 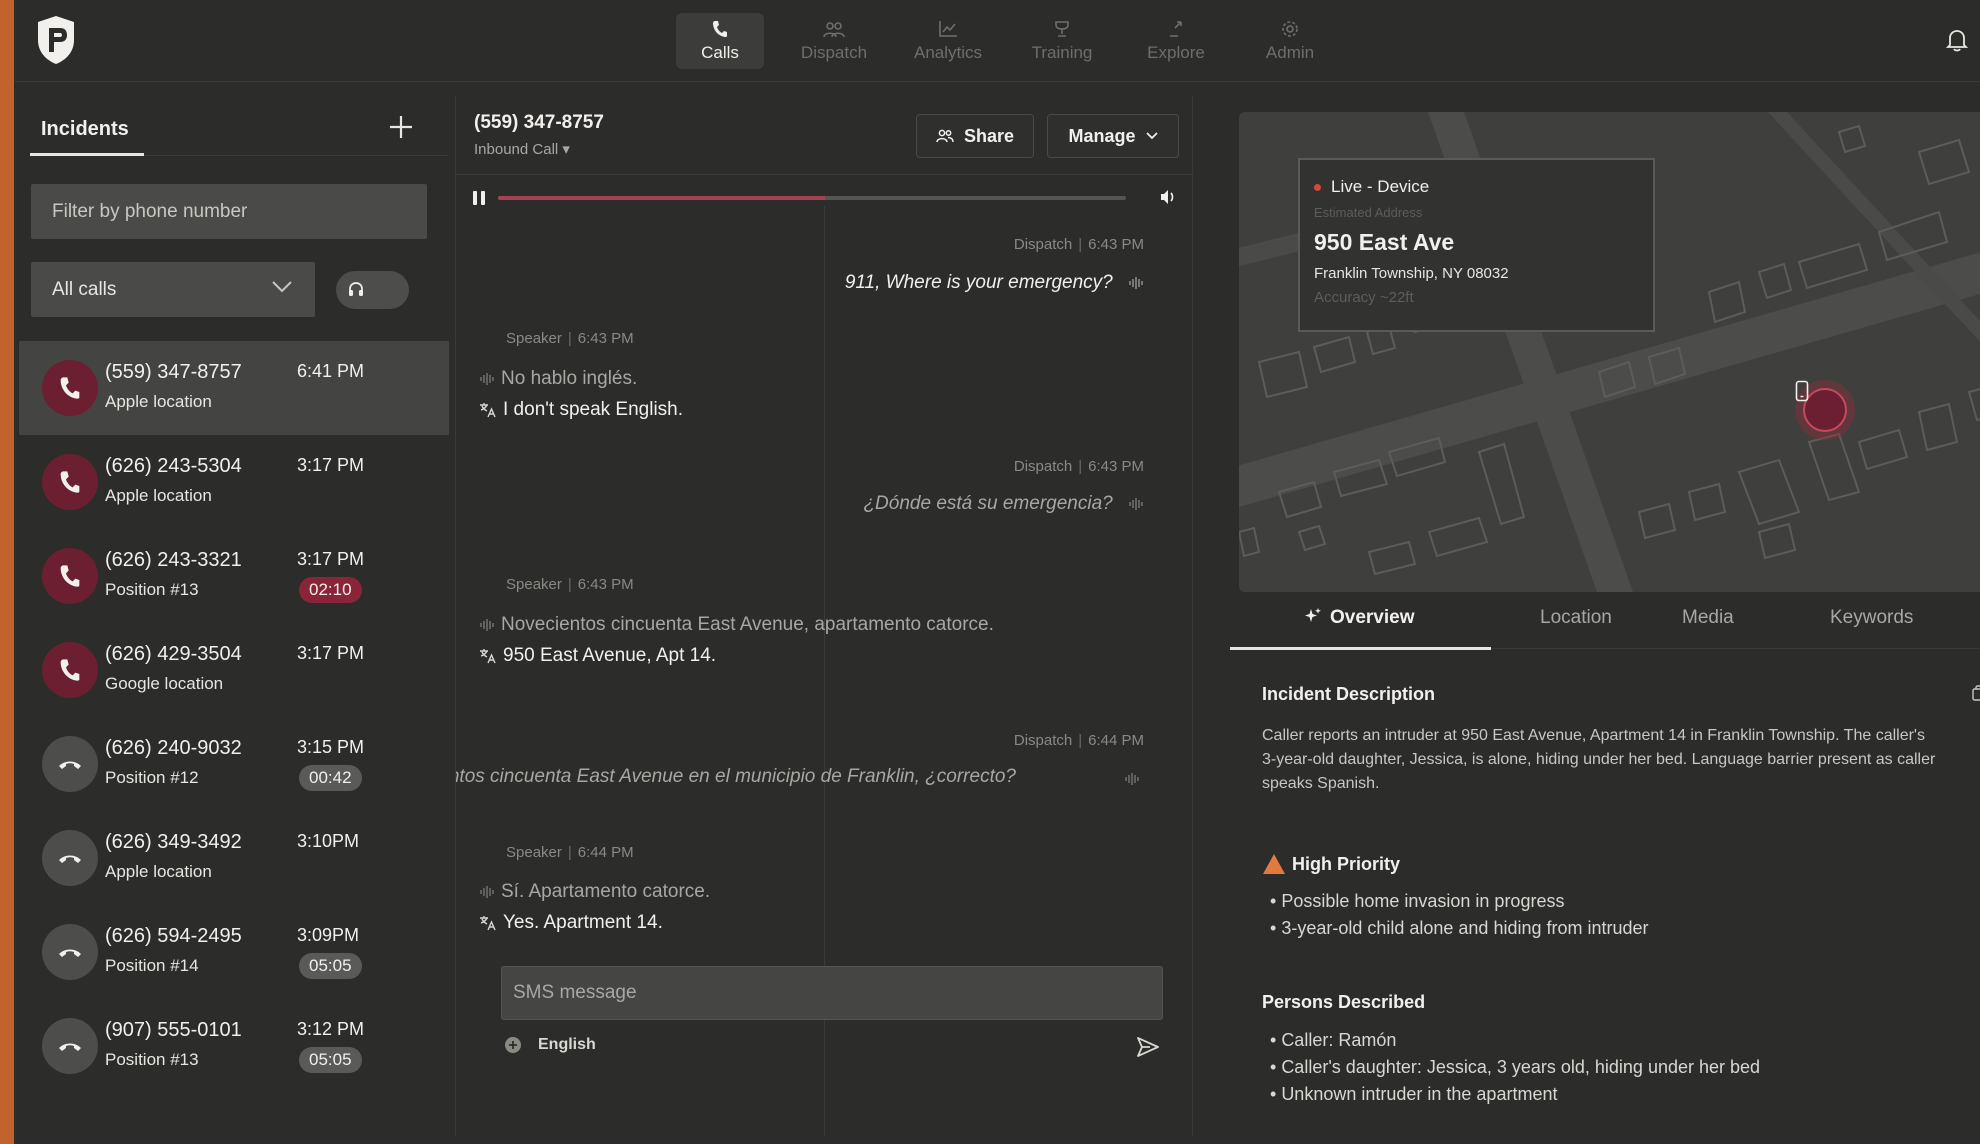 I want to click on message-role: Dispatch, so click(x=1043, y=740).